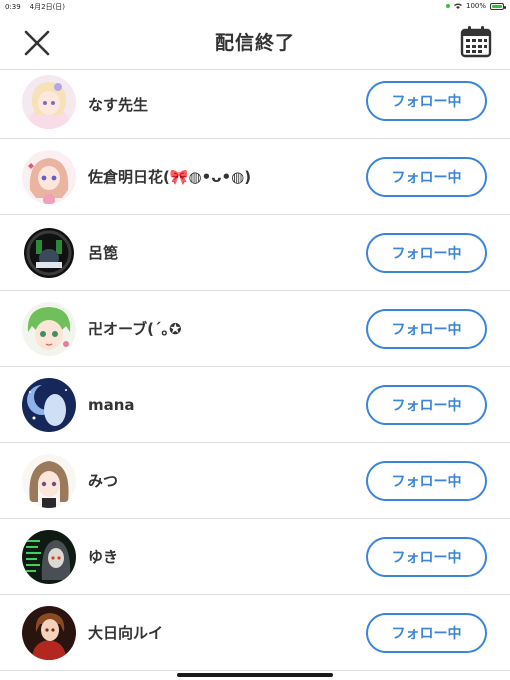 The width and height of the screenshot is (510, 680). What do you see at coordinates (111, 404) in the screenshot?
I see `user-name: mana` at bounding box center [111, 404].